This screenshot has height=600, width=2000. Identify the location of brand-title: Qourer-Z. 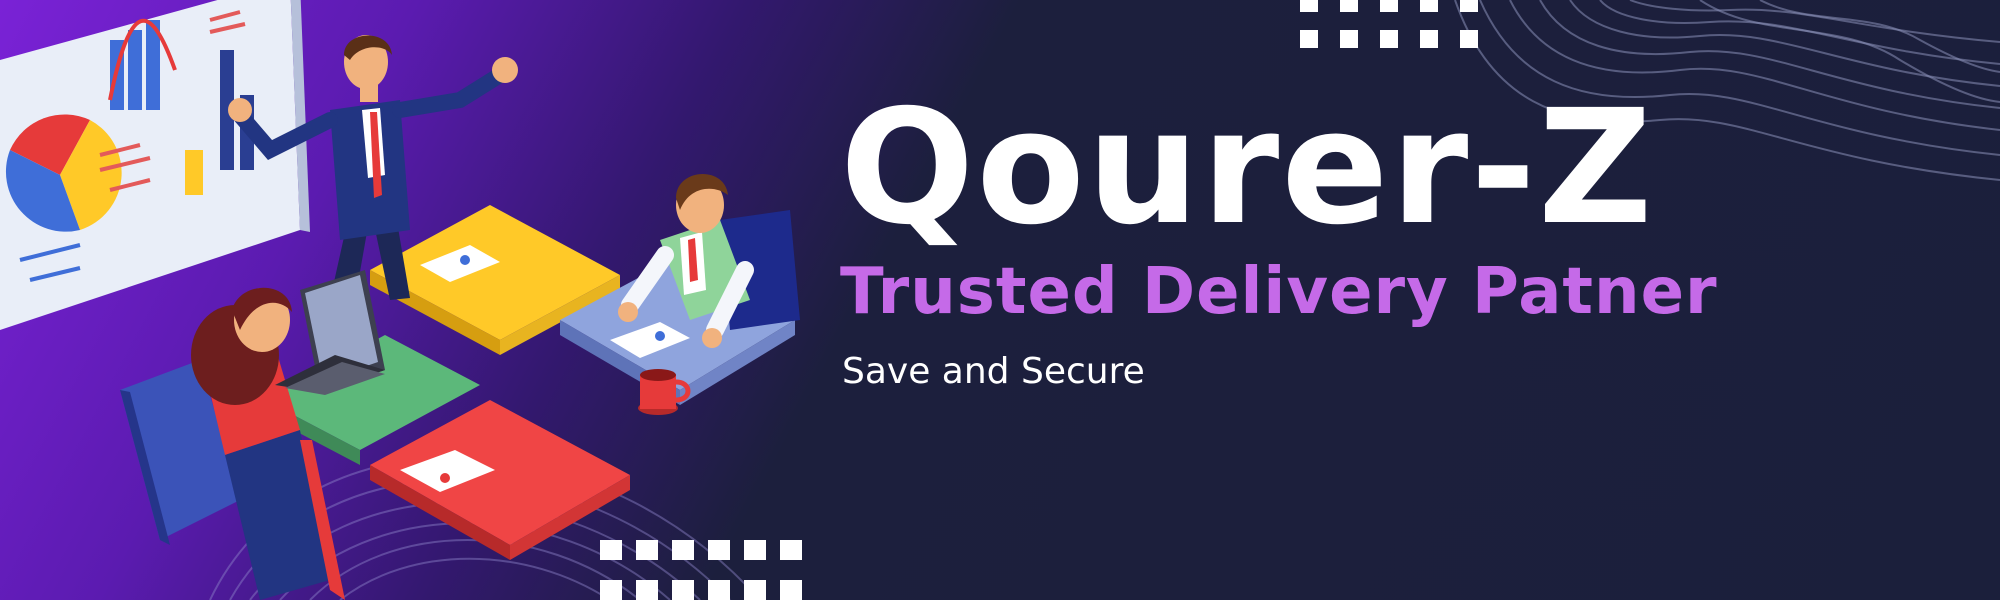
(1247, 168).